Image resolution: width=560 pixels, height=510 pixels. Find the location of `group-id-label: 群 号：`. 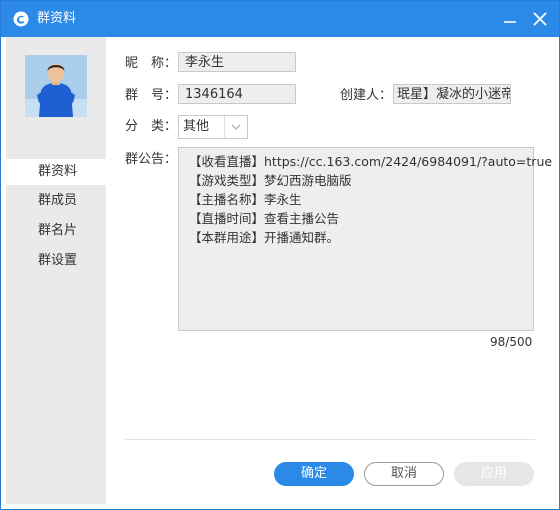

group-id-label: 群 号： is located at coordinates (151, 95).